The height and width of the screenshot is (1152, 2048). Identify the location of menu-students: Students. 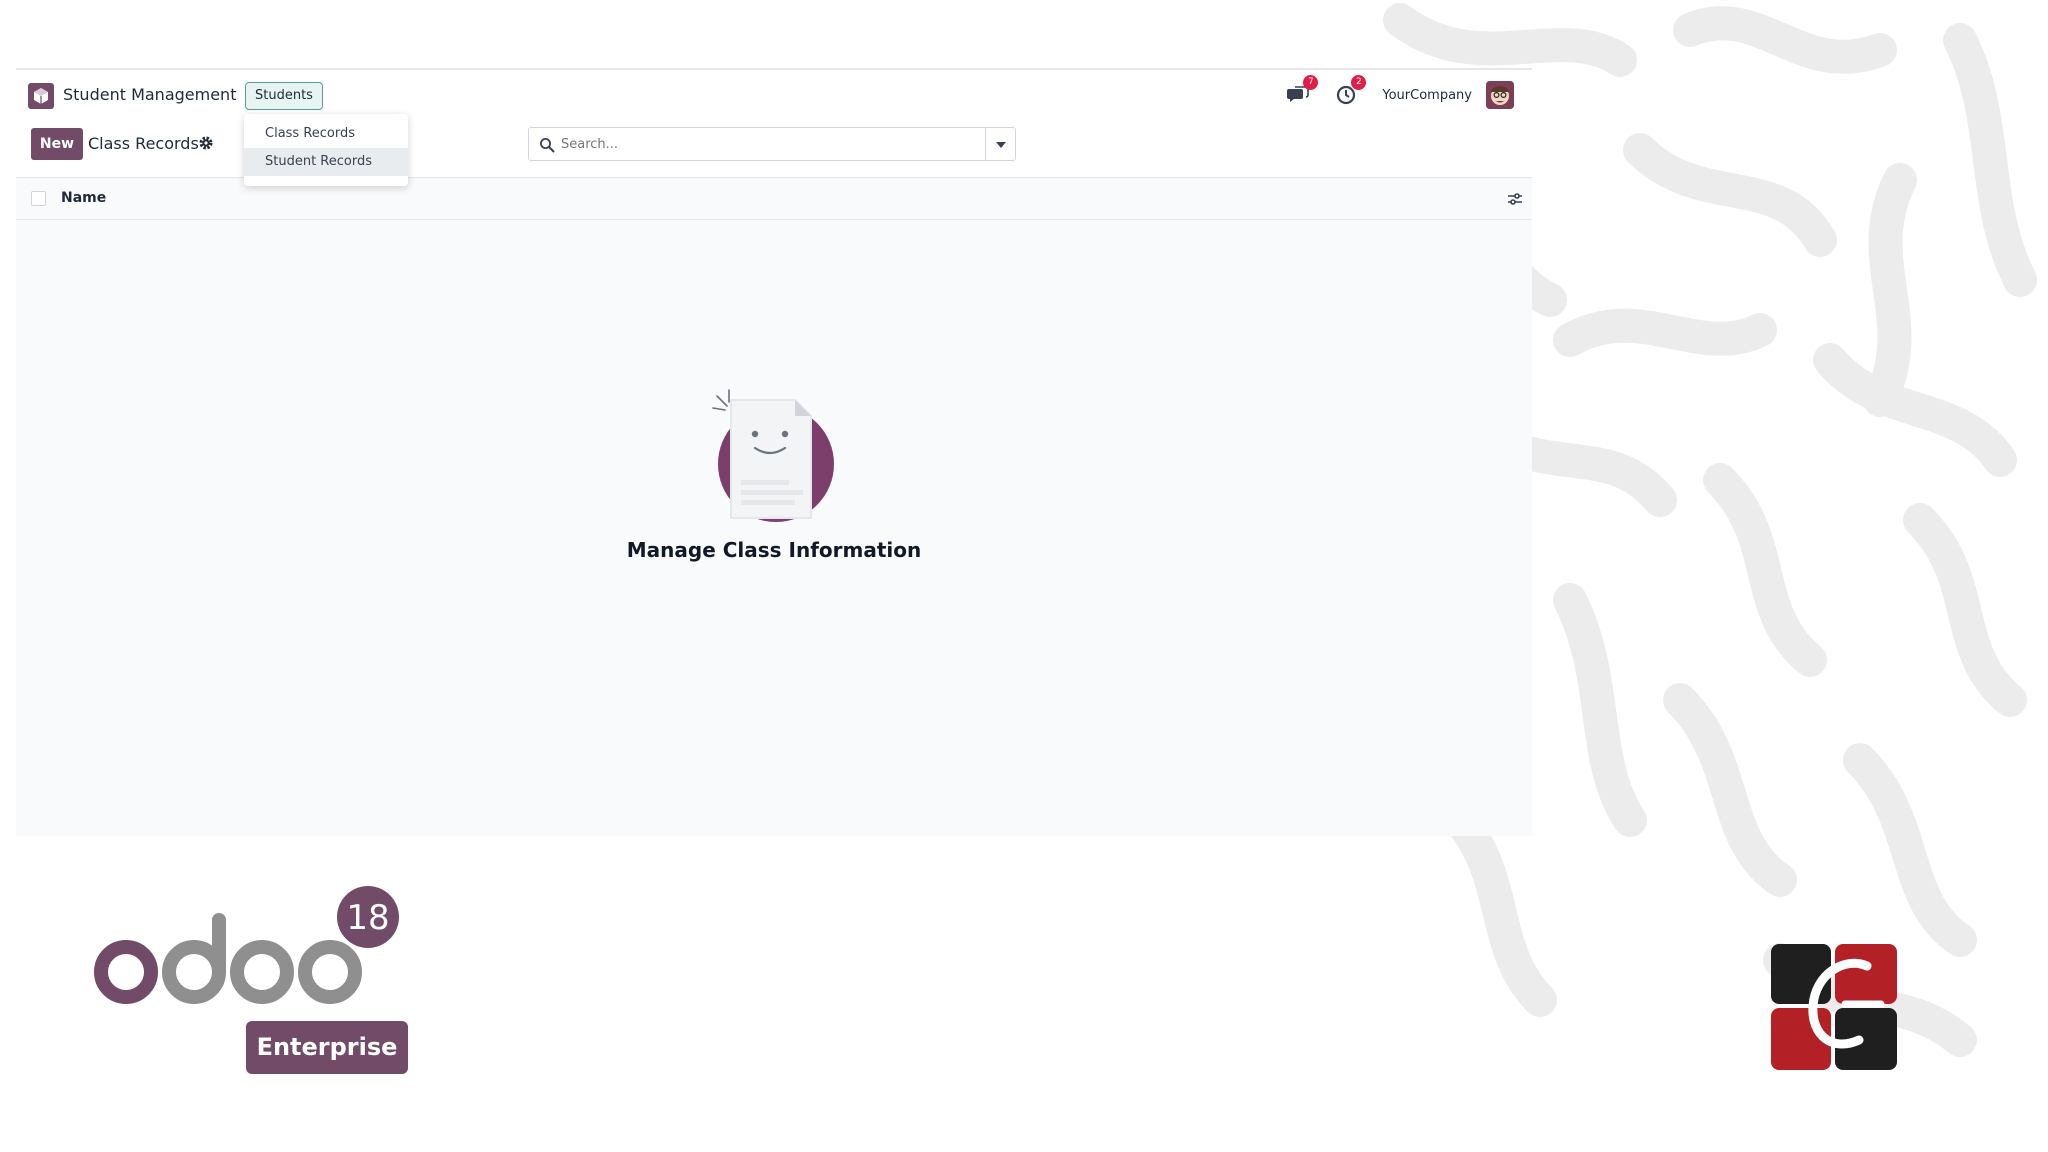
(284, 96).